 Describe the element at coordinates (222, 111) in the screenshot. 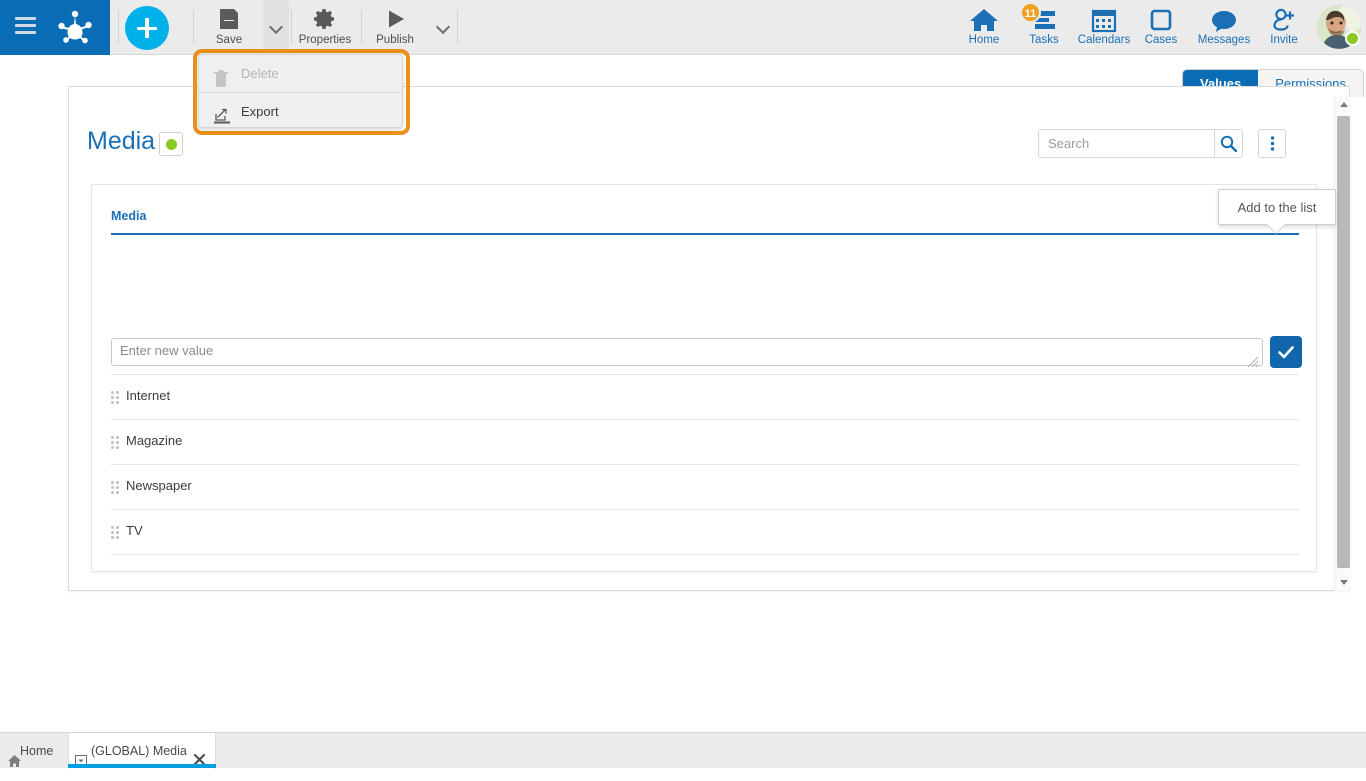

I see `export-icon` at that location.